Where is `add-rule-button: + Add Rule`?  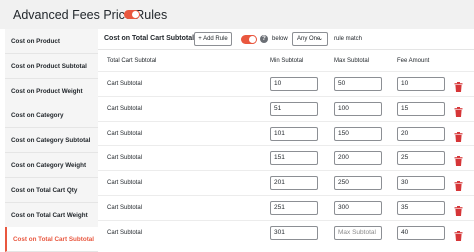 add-rule-button: + Add Rule is located at coordinates (213, 39).